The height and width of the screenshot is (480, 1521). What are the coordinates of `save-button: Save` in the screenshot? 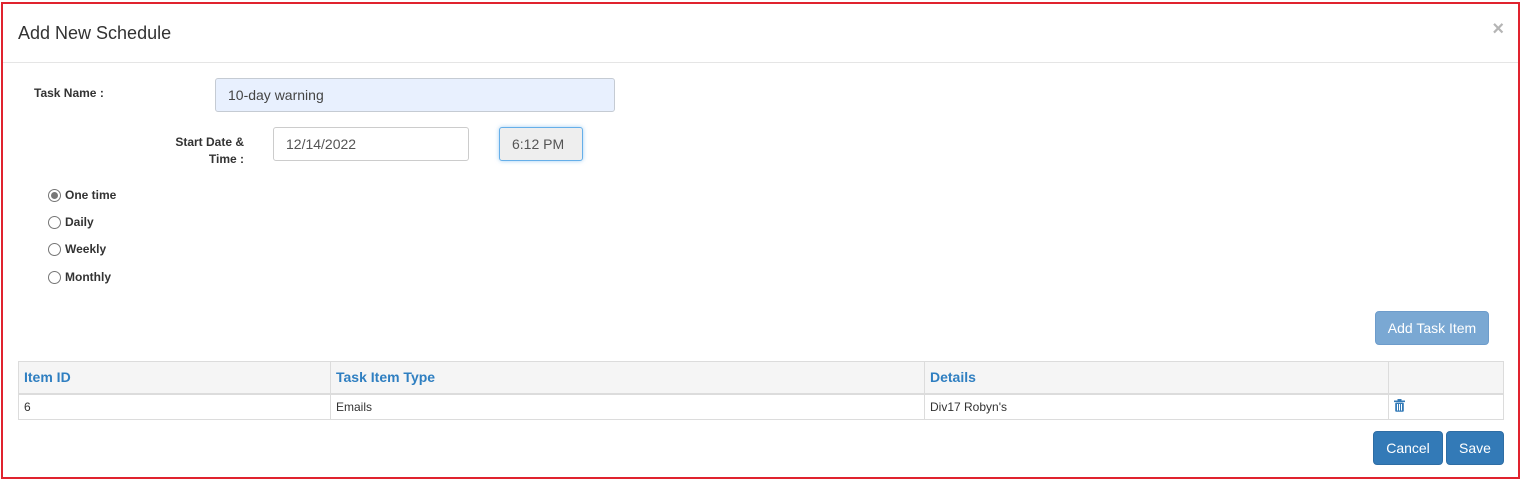 It's located at (1475, 448).